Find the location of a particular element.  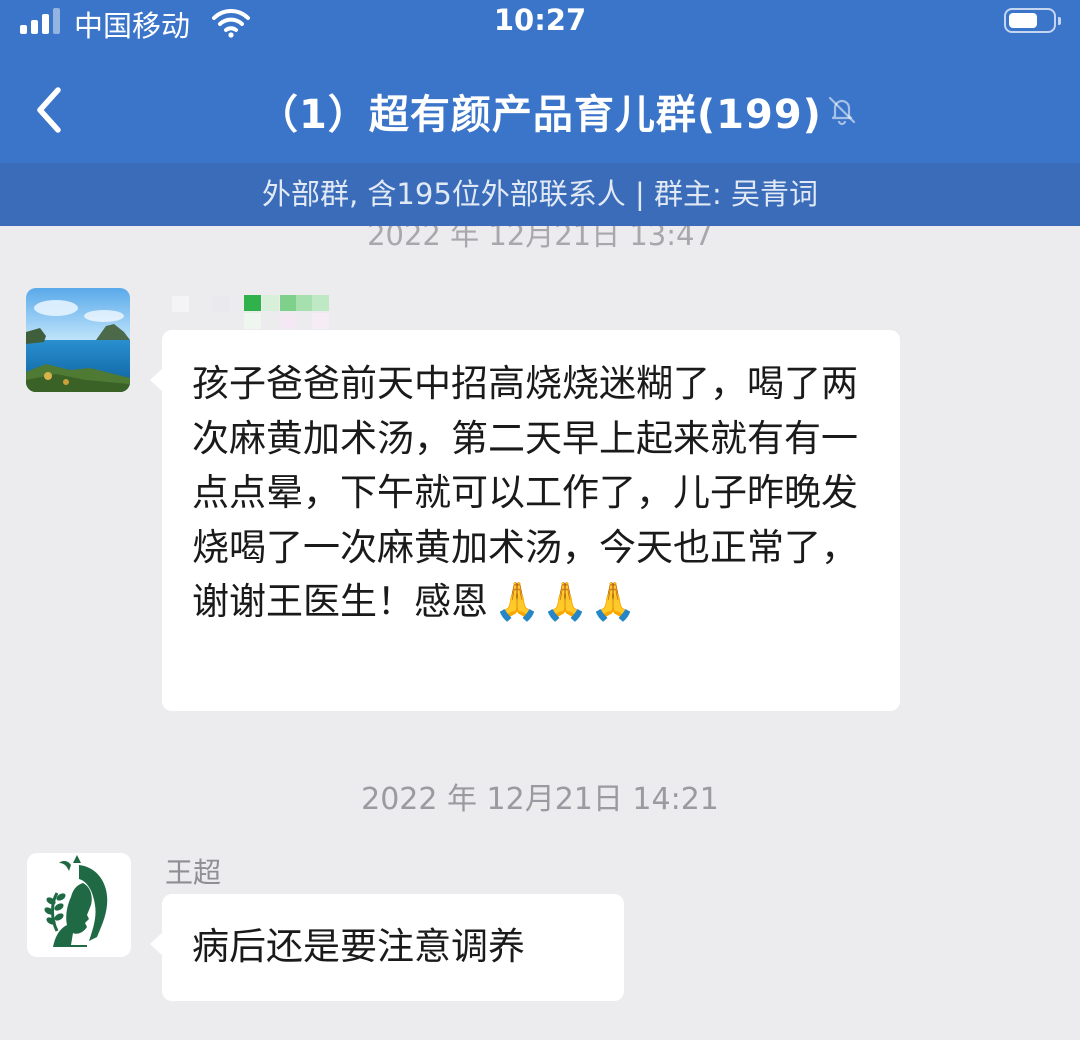

message-text: 病后还是要注意调养 is located at coordinates (358, 946).